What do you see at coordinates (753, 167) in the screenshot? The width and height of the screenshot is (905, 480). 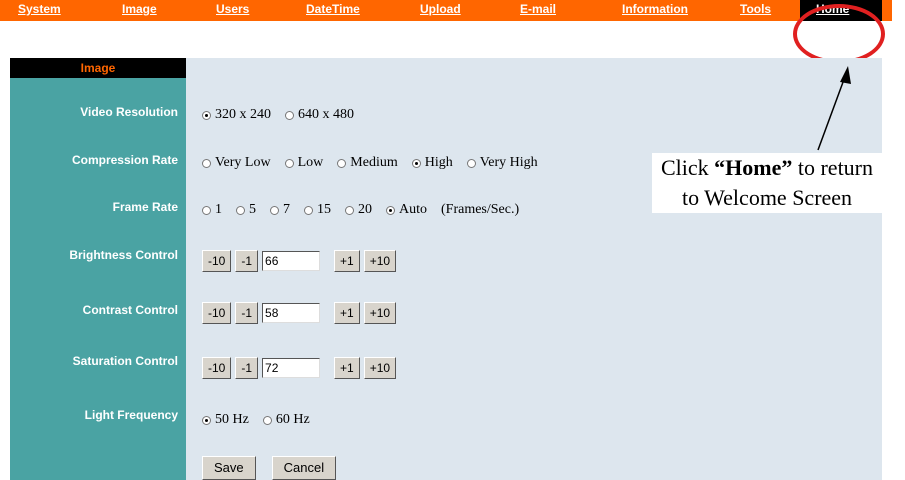 I see `callout-bold: “Home”` at bounding box center [753, 167].